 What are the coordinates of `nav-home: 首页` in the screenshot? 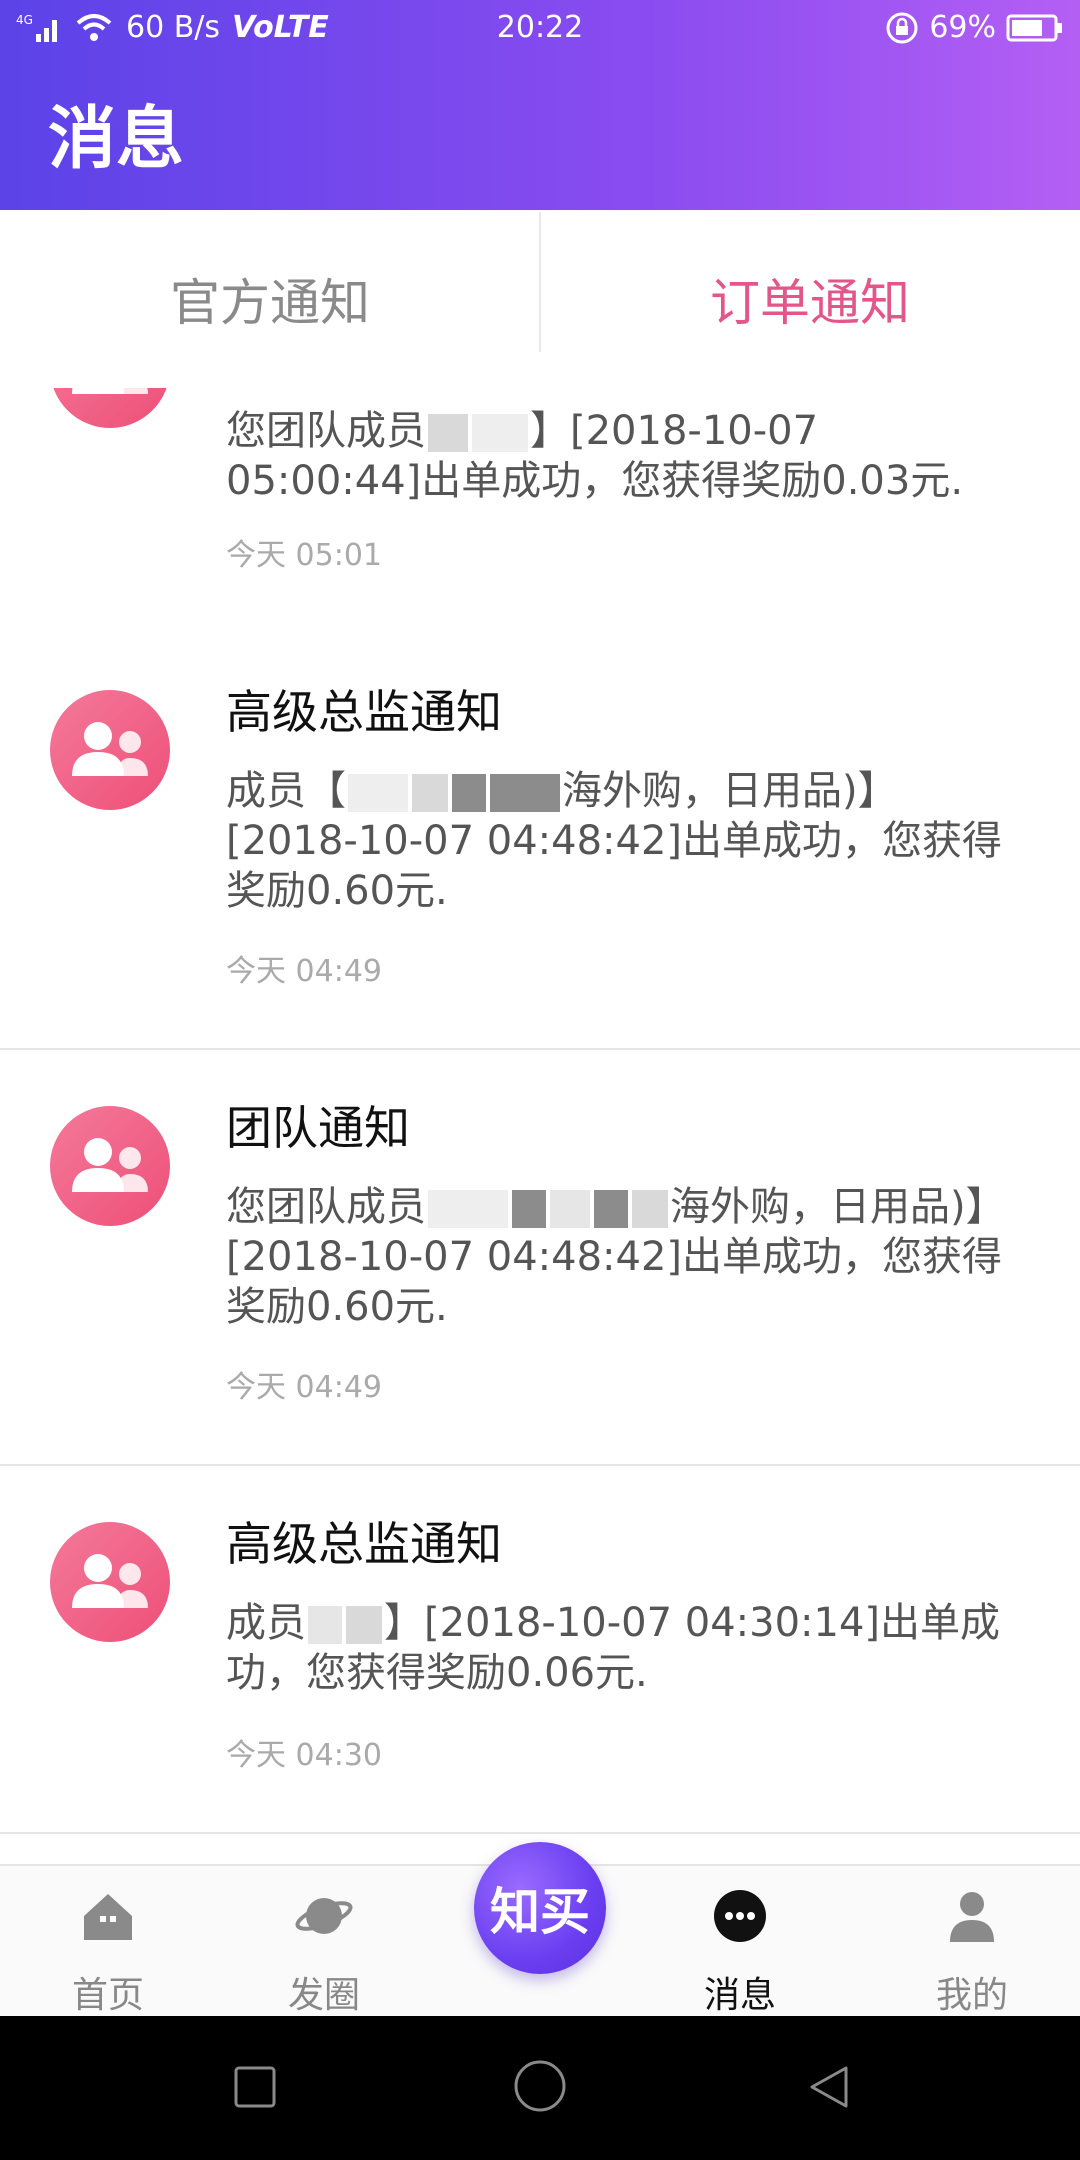 It's located at (108, 1942).